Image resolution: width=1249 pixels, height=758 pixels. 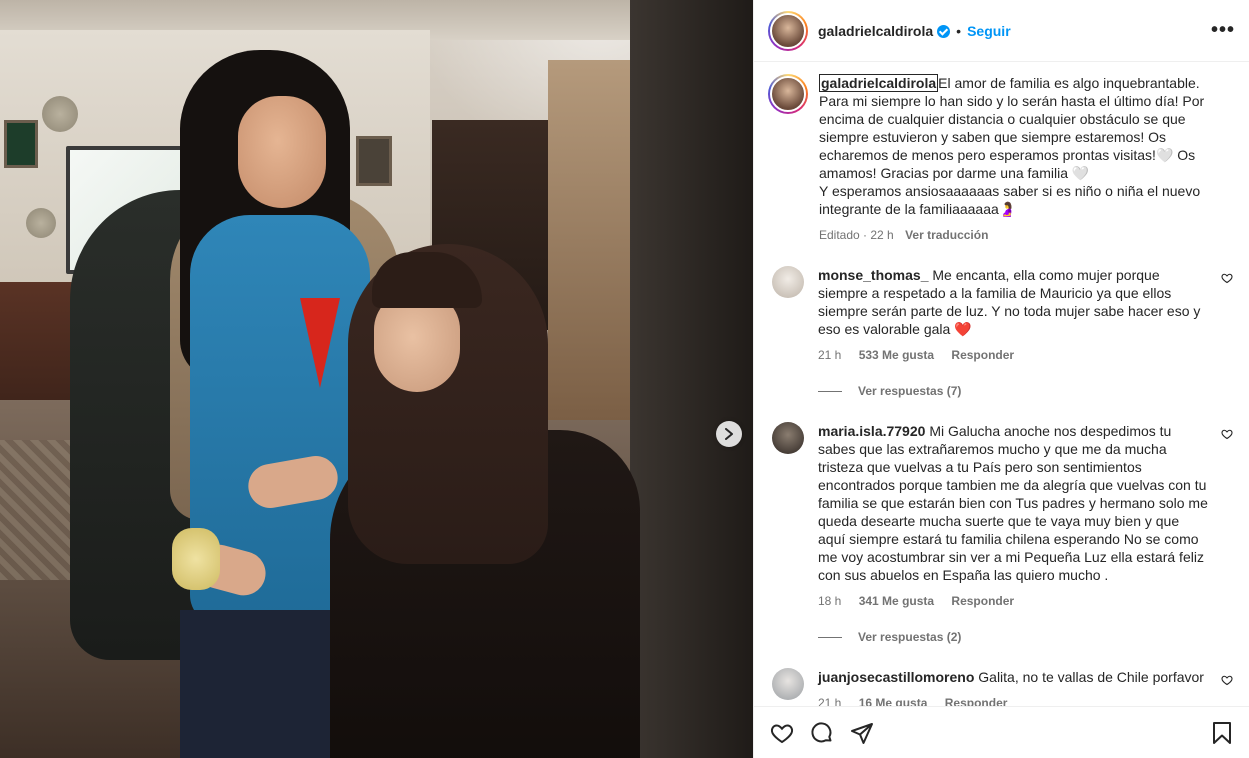 I want to click on comment-time: 18 h, so click(x=830, y=601).